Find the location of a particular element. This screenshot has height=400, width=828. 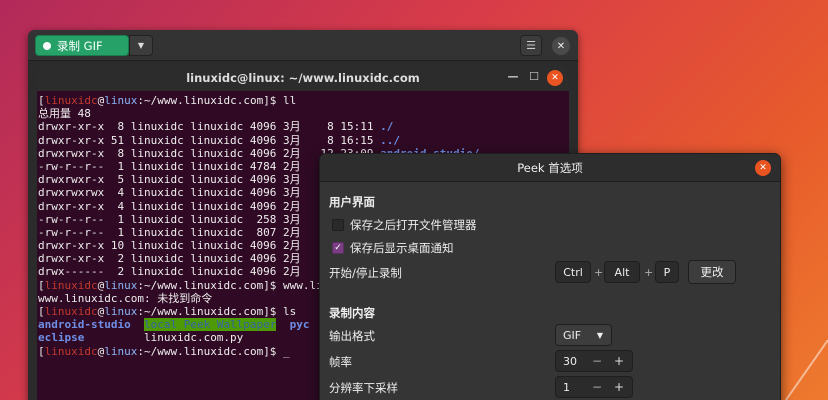

framerate-spinbutton: 30 − + is located at coordinates (594, 361).